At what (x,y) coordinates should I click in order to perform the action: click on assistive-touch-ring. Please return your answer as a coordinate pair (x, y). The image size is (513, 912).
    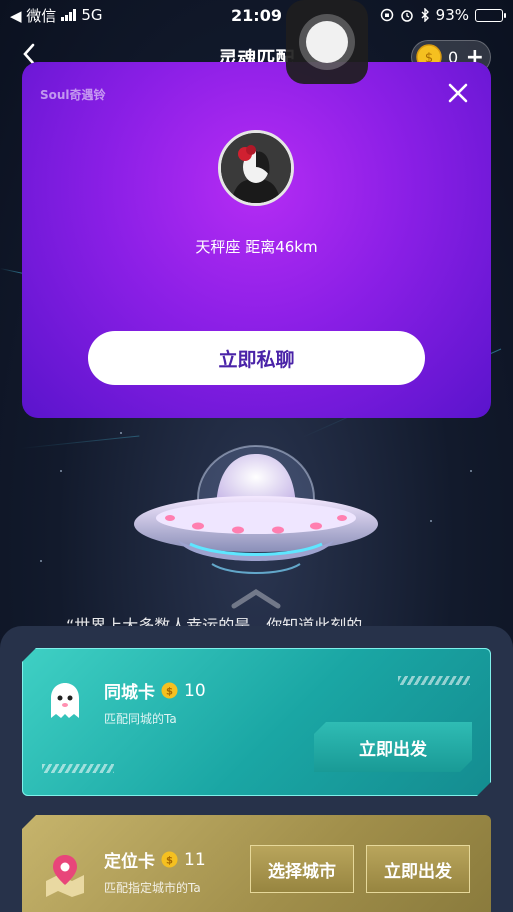
    Looking at the image, I should click on (327, 42).